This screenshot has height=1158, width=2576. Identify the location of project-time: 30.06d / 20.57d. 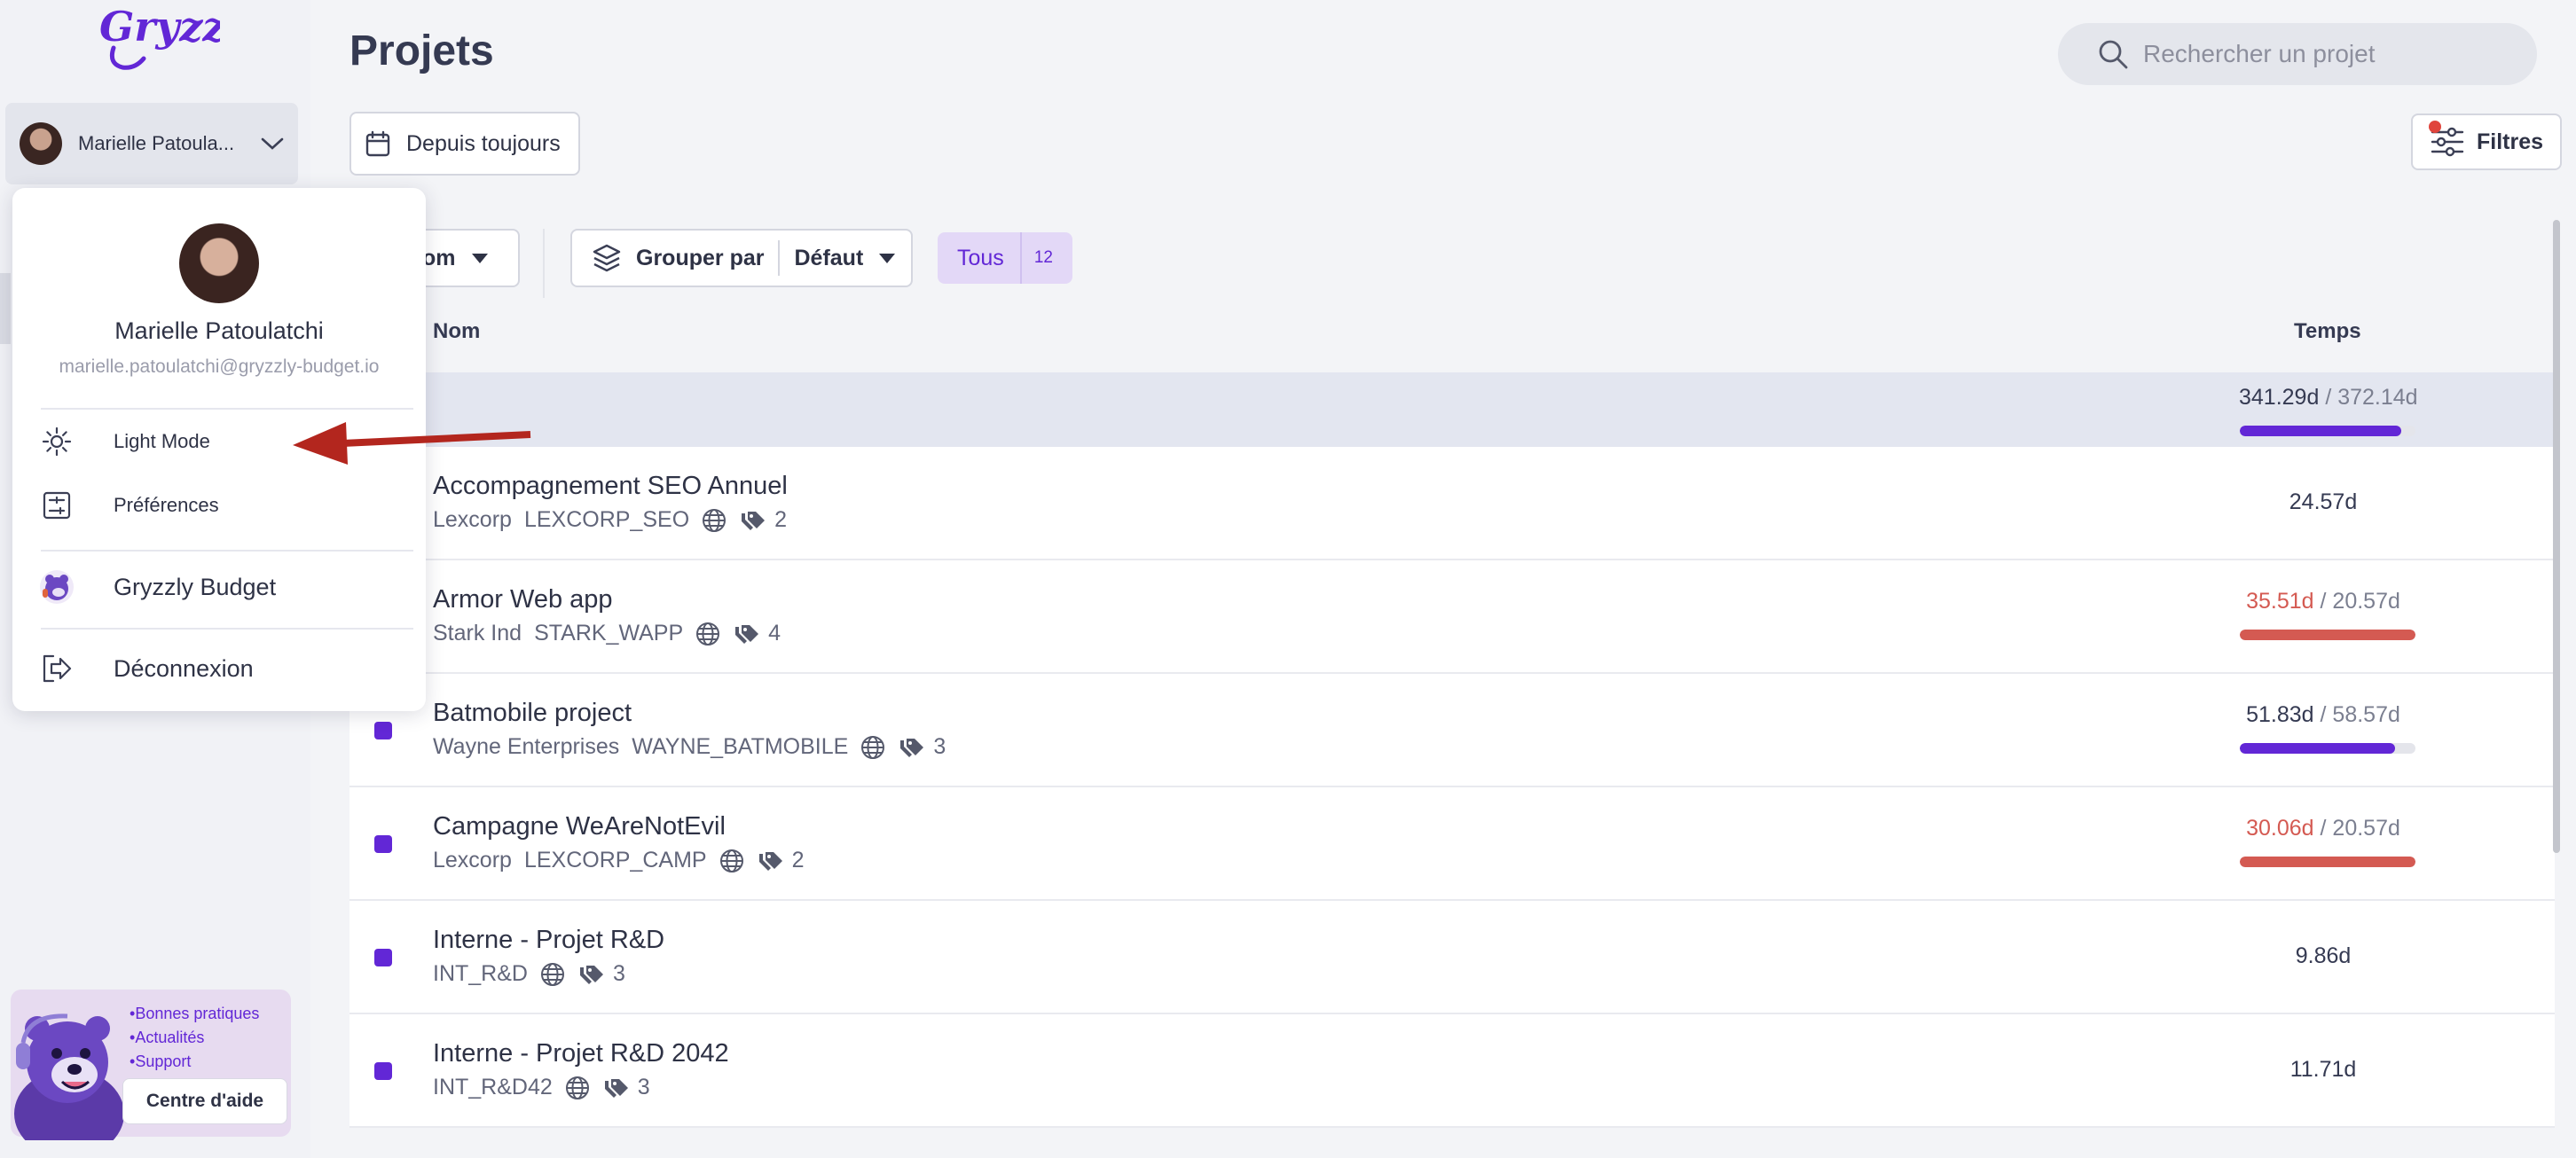
(2323, 828).